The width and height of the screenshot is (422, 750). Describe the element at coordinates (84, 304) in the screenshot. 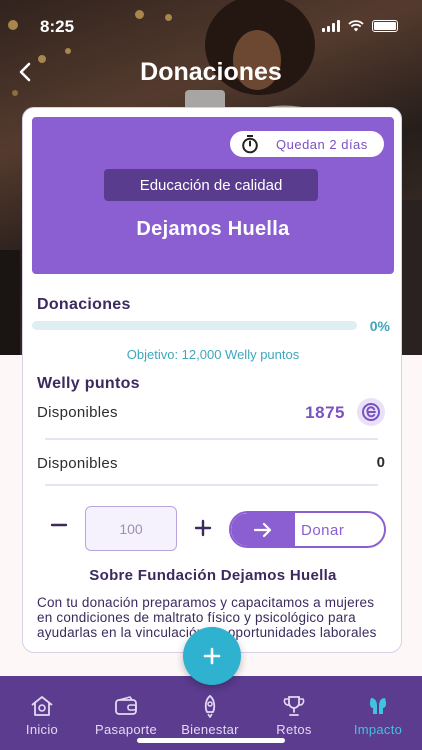

I see `donations-heading: Donaciones` at that location.